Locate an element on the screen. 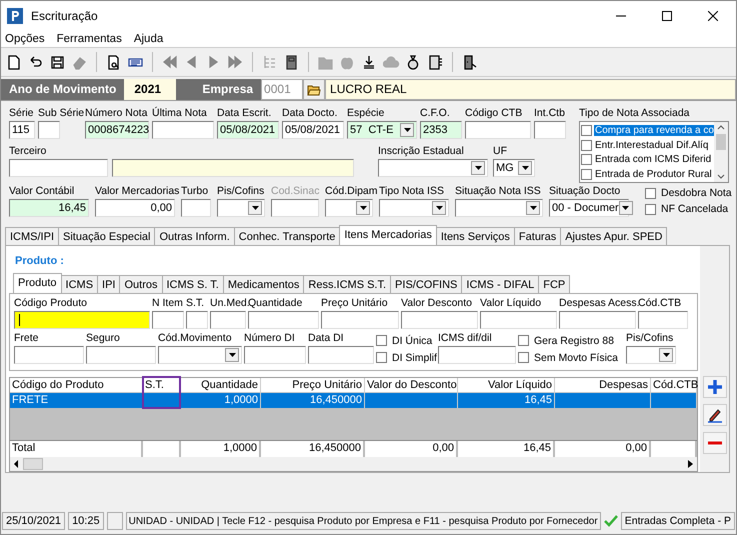 The height and width of the screenshot is (535, 737). scroll-left-icon is located at coordinates (16, 464).